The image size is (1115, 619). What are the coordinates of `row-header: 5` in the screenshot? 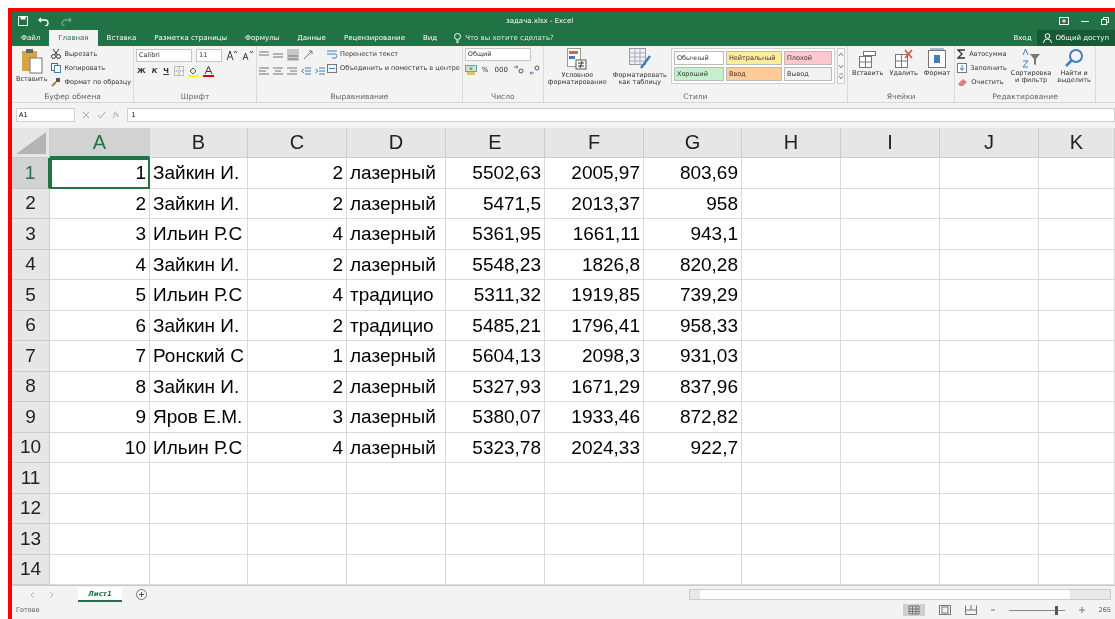 It's located at (31, 295).